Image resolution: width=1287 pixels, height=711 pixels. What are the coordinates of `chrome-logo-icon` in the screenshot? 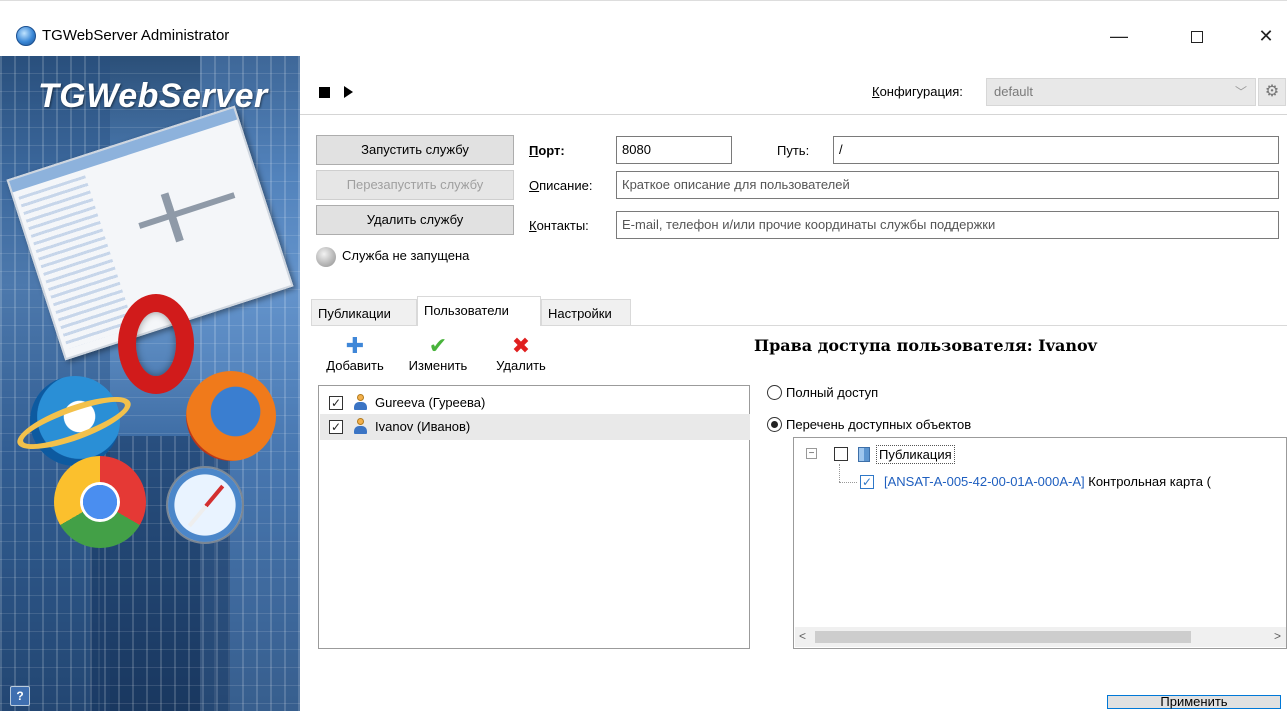 It's located at (100, 502).